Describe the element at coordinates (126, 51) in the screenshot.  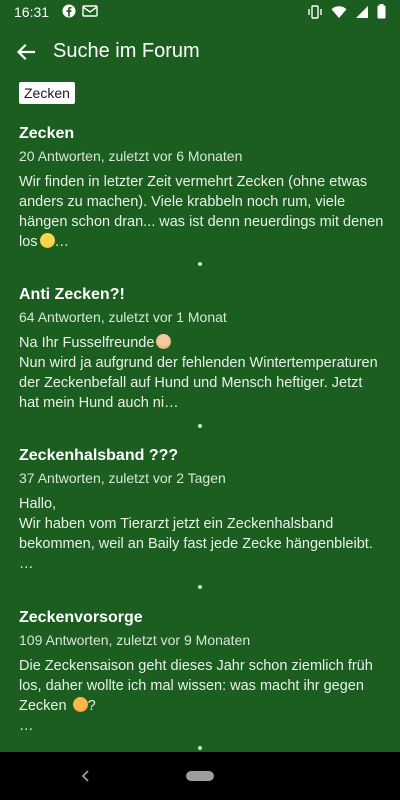
I see `page-title: Suche im Forum` at that location.